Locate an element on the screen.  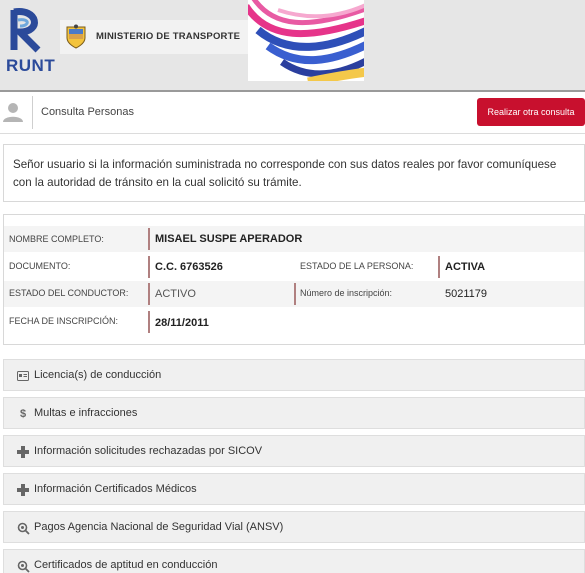
runt-logo: RUNT is located at coordinates (29, 40).